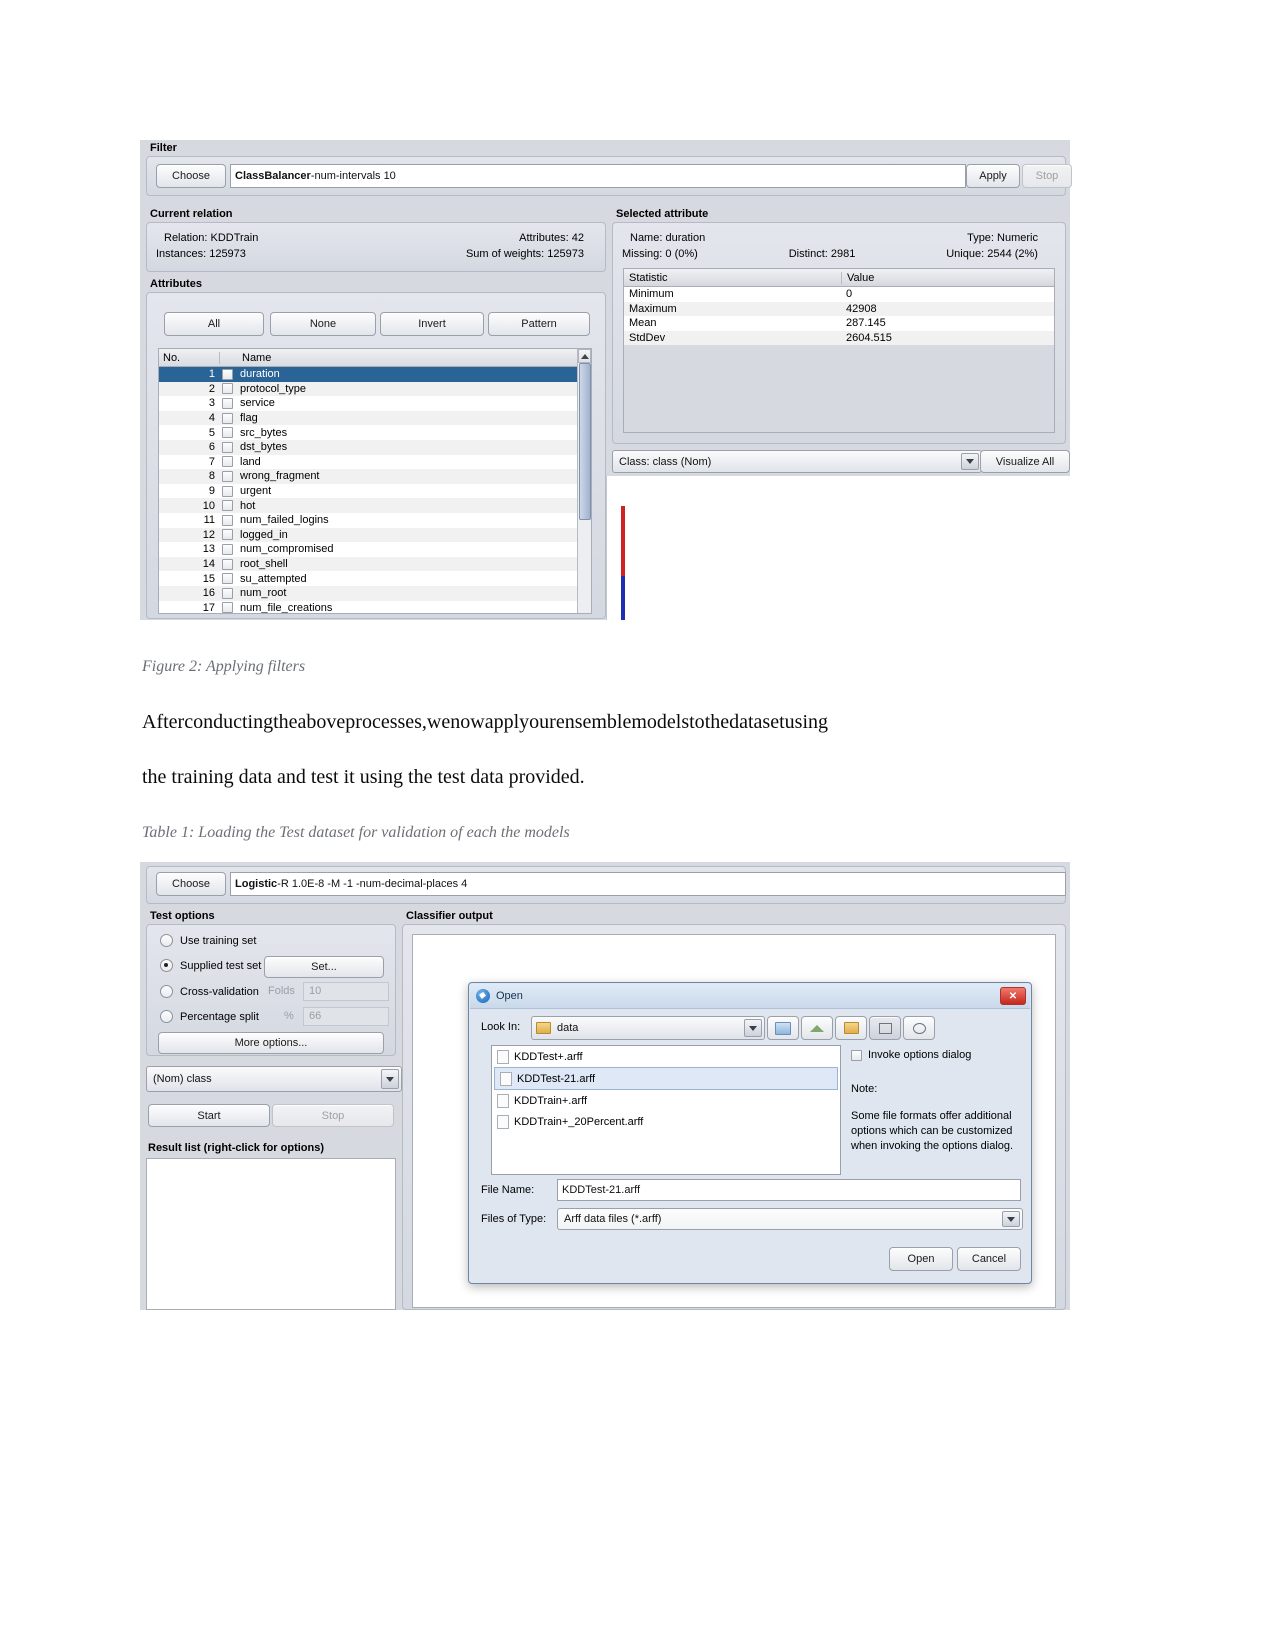  I want to click on open-button: Open, so click(921, 1259).